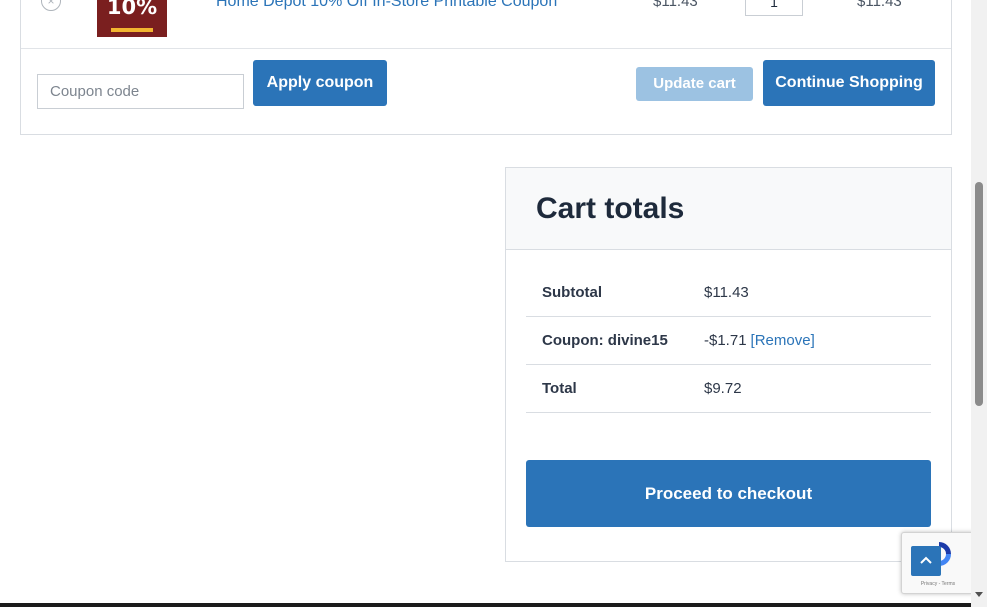  Describe the element at coordinates (938, 584) in the screenshot. I see `recaptcha-footer: Privacy - Terms` at that location.